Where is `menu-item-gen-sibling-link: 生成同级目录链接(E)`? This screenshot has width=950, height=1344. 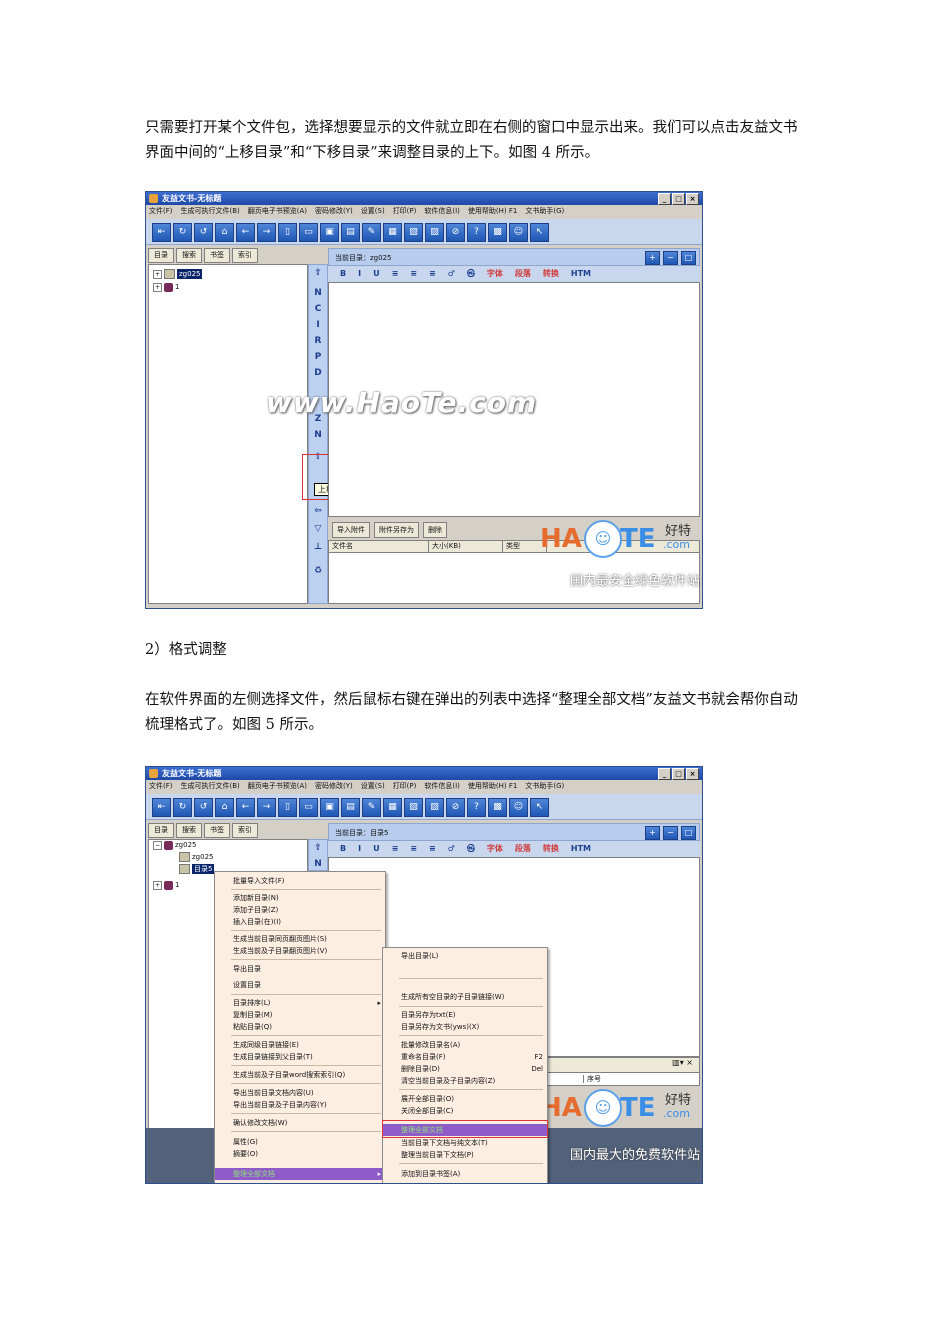
menu-item-gen-sibling-link: 生成同级目录链接(E) is located at coordinates (300, 1045).